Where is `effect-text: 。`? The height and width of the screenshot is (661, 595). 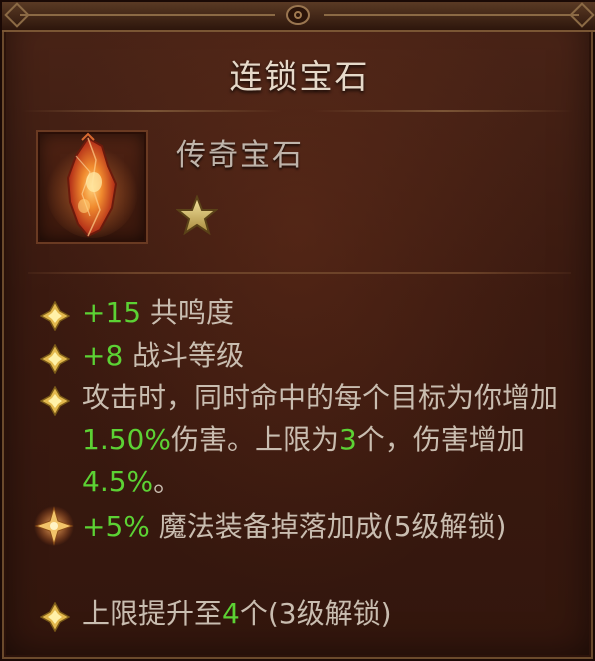
effect-text: 。 is located at coordinates (167, 481).